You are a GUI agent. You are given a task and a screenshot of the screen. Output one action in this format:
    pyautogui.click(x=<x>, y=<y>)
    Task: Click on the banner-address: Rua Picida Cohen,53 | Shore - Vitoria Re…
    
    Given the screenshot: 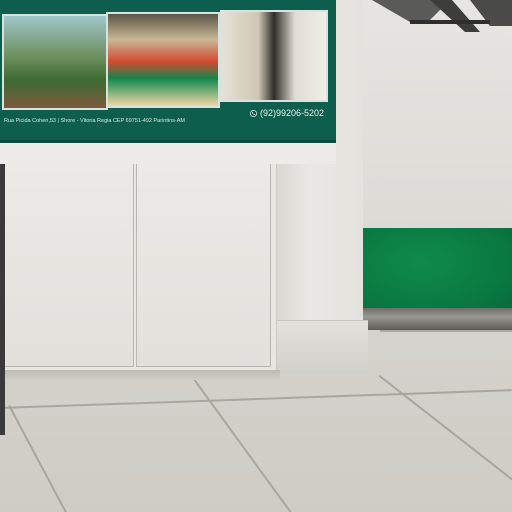 What is the action you would take?
    pyautogui.click(x=94, y=121)
    